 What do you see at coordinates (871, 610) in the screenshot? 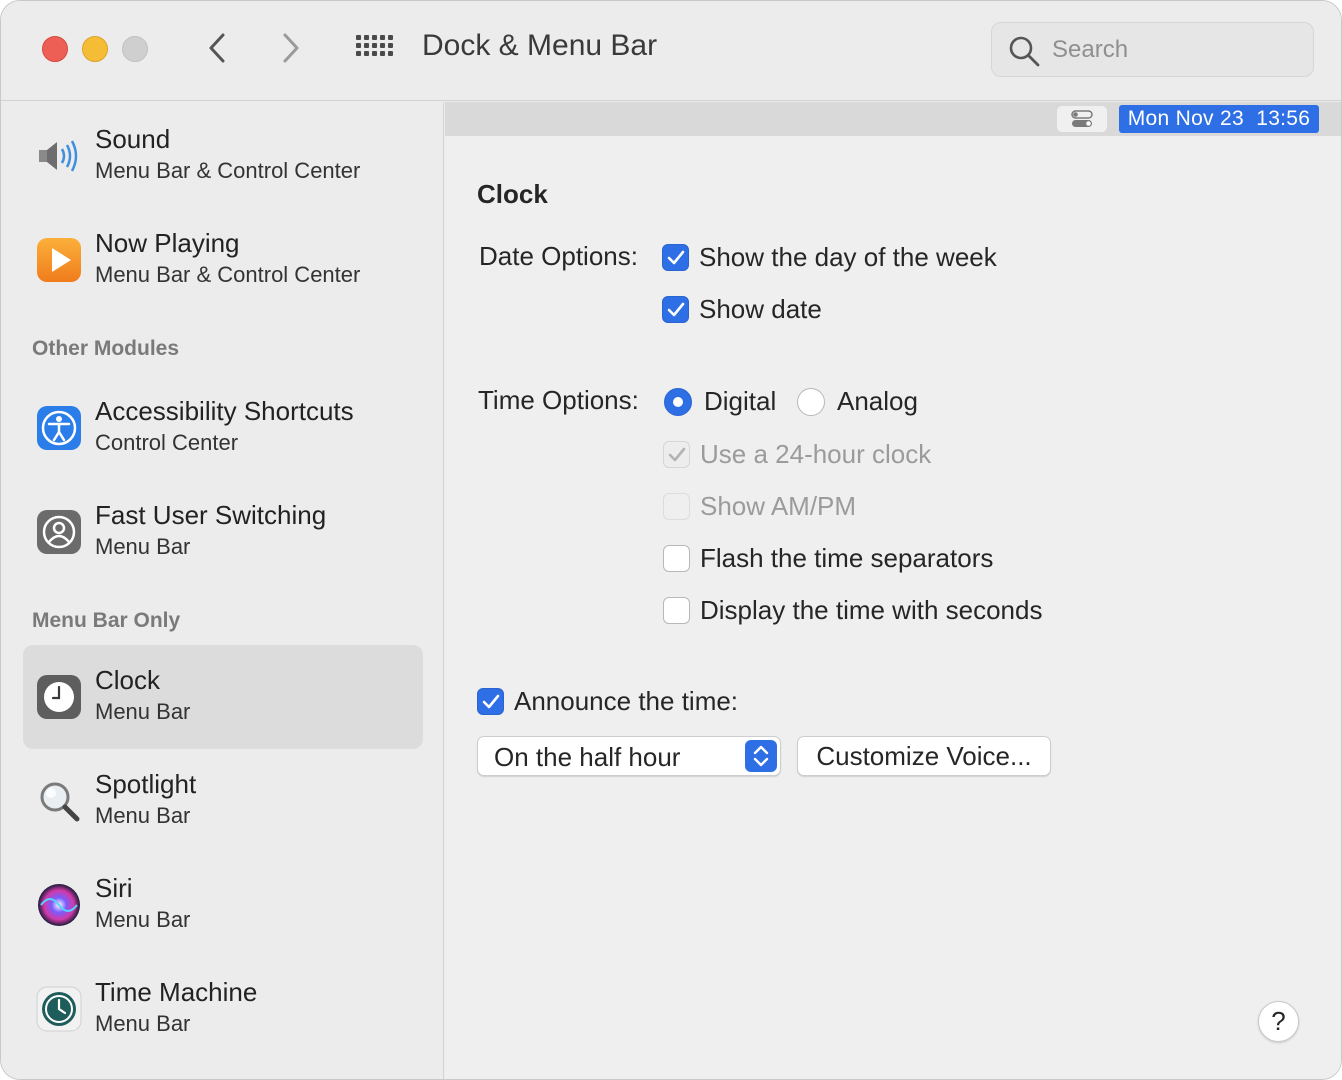
I see `checkbox-label: Display the time with seconds` at bounding box center [871, 610].